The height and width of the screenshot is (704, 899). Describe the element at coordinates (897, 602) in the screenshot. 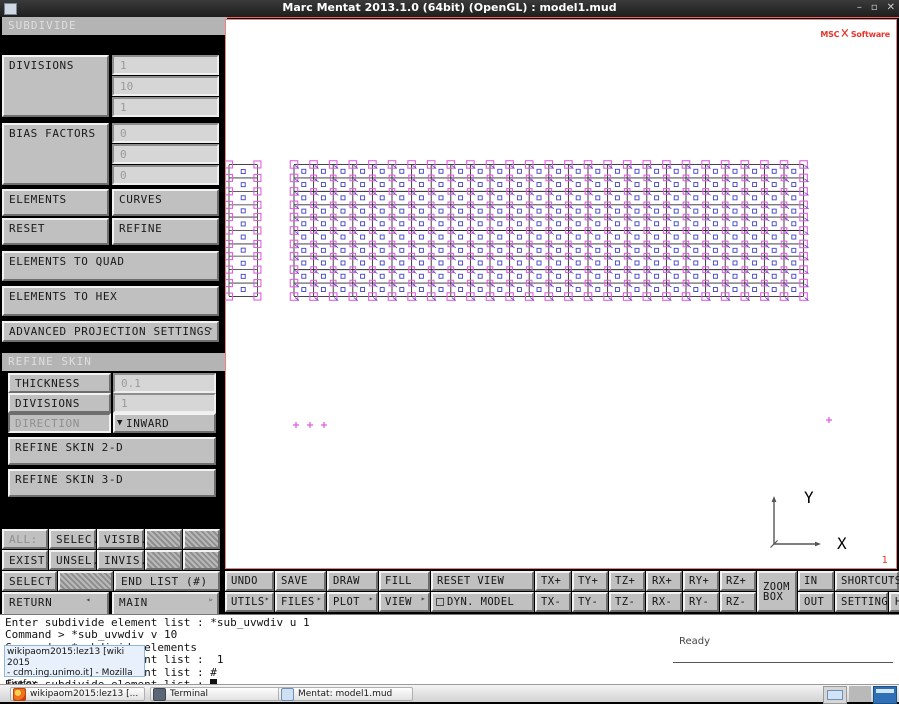

I see `help-label: HELP` at that location.